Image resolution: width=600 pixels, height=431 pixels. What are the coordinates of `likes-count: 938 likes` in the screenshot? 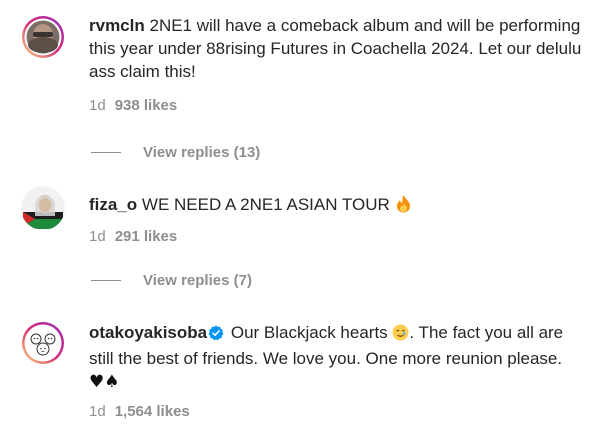 It's located at (146, 105).